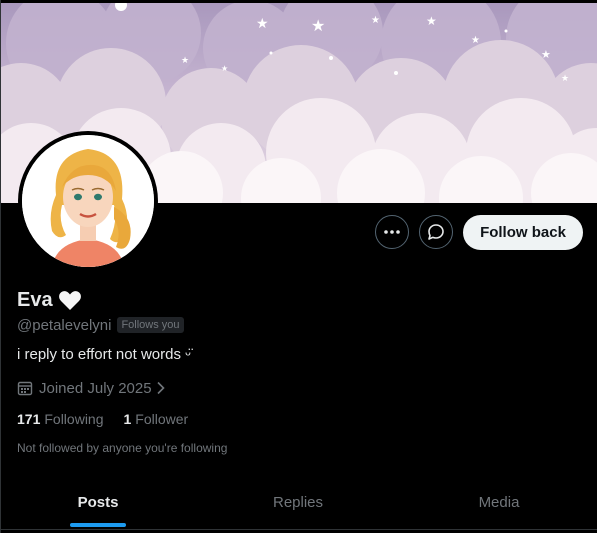 This screenshot has height=533, width=597. What do you see at coordinates (98, 525) in the screenshot?
I see `active-tab-indicator` at bounding box center [98, 525].